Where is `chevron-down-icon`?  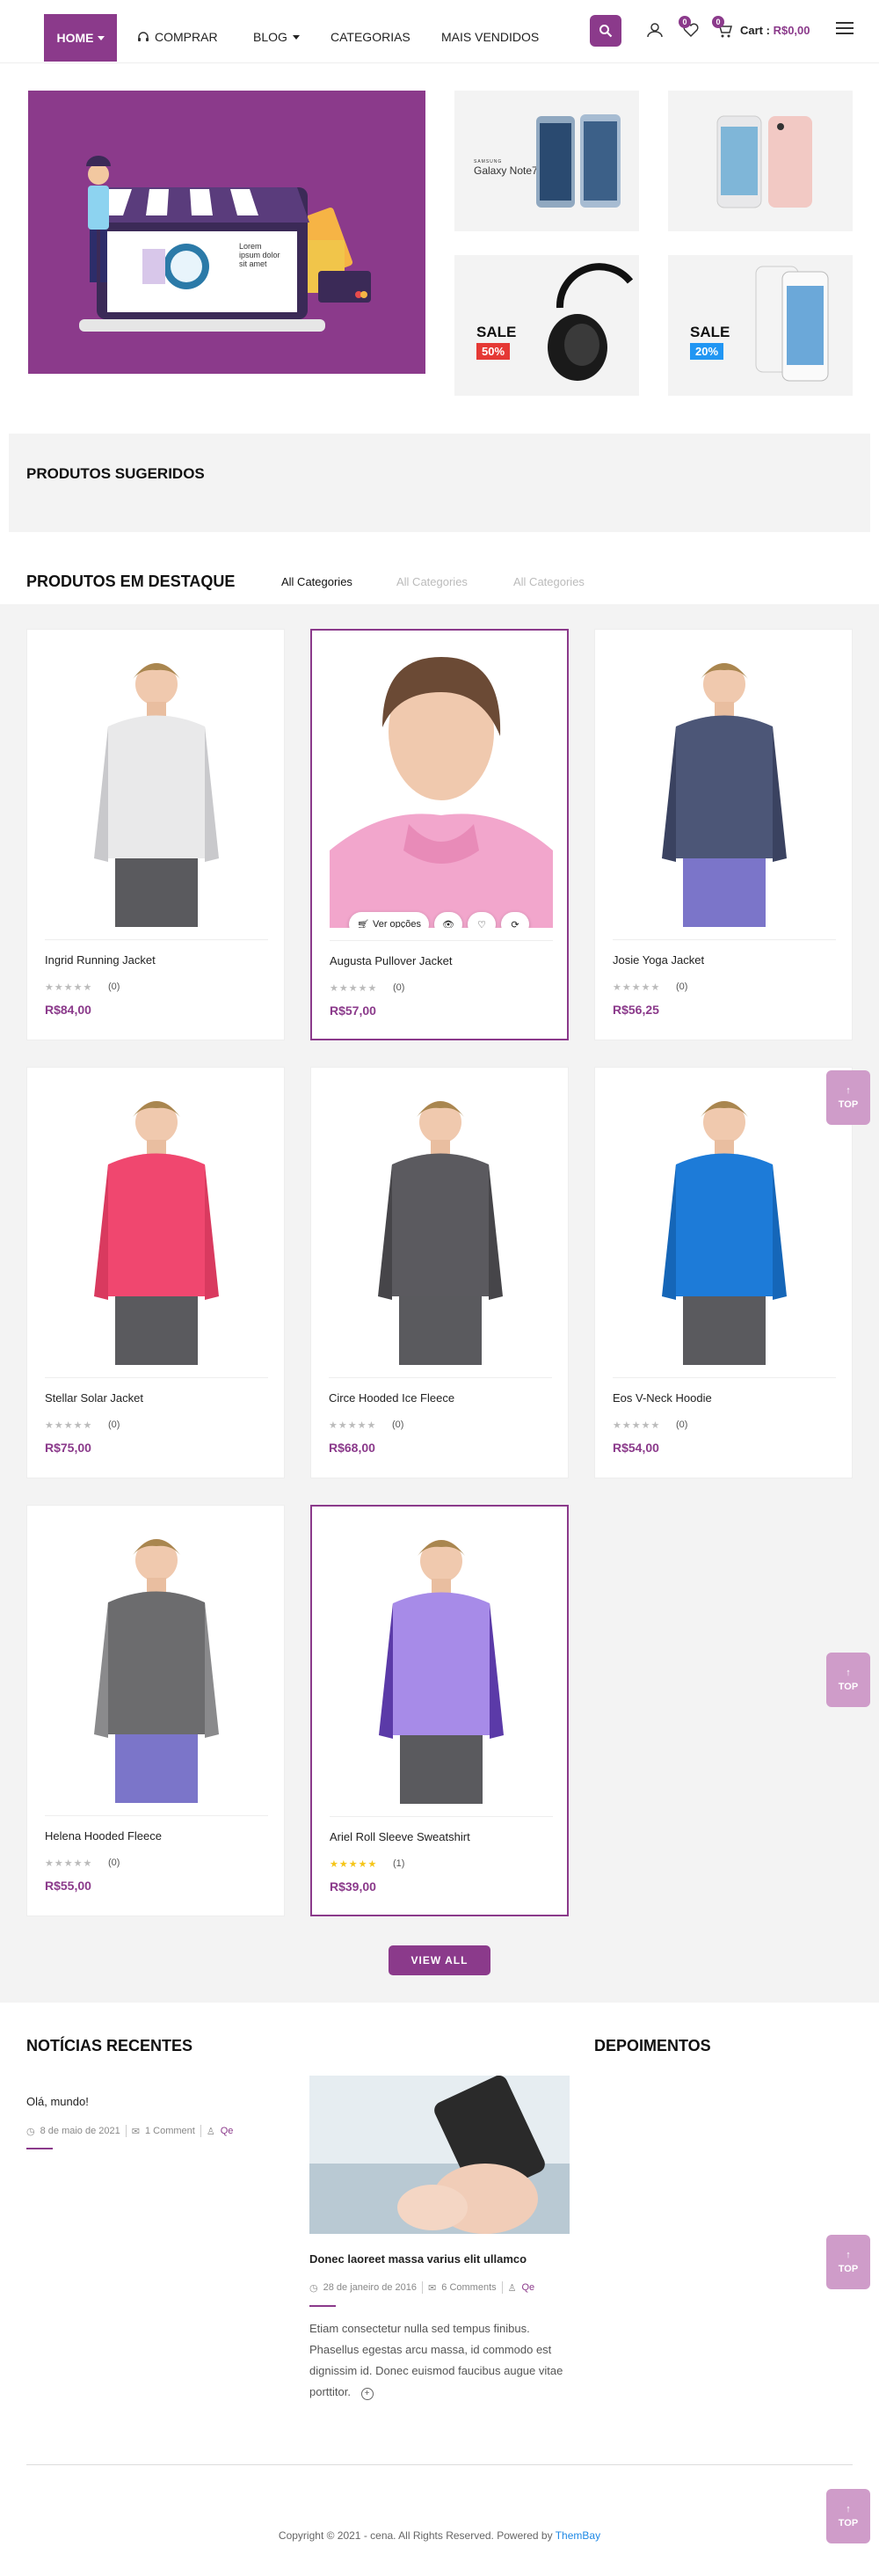
chevron-down-icon is located at coordinates (101, 37).